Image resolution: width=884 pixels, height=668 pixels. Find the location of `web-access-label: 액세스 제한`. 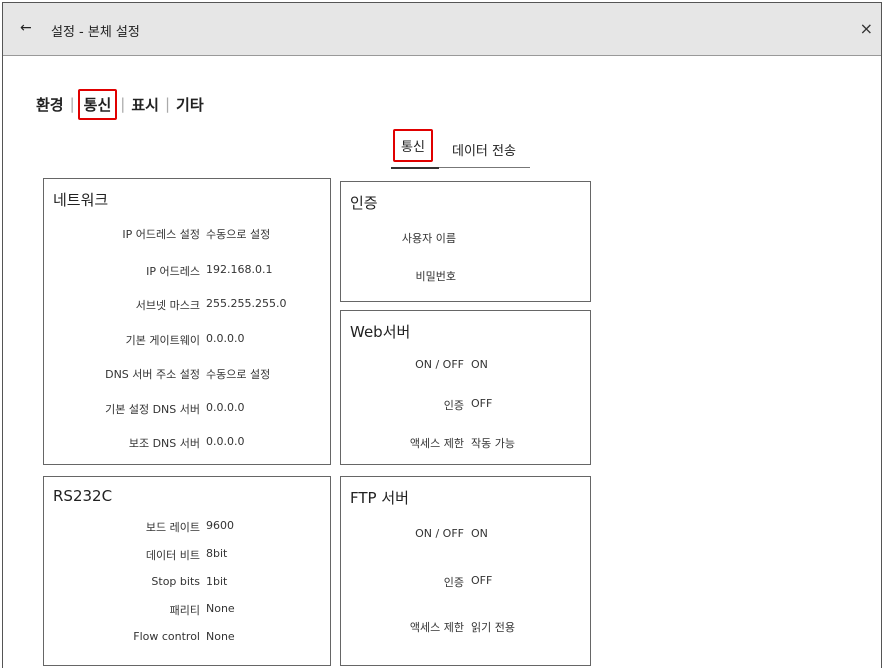

web-access-label: 액세스 제한 is located at coordinates (436, 443).